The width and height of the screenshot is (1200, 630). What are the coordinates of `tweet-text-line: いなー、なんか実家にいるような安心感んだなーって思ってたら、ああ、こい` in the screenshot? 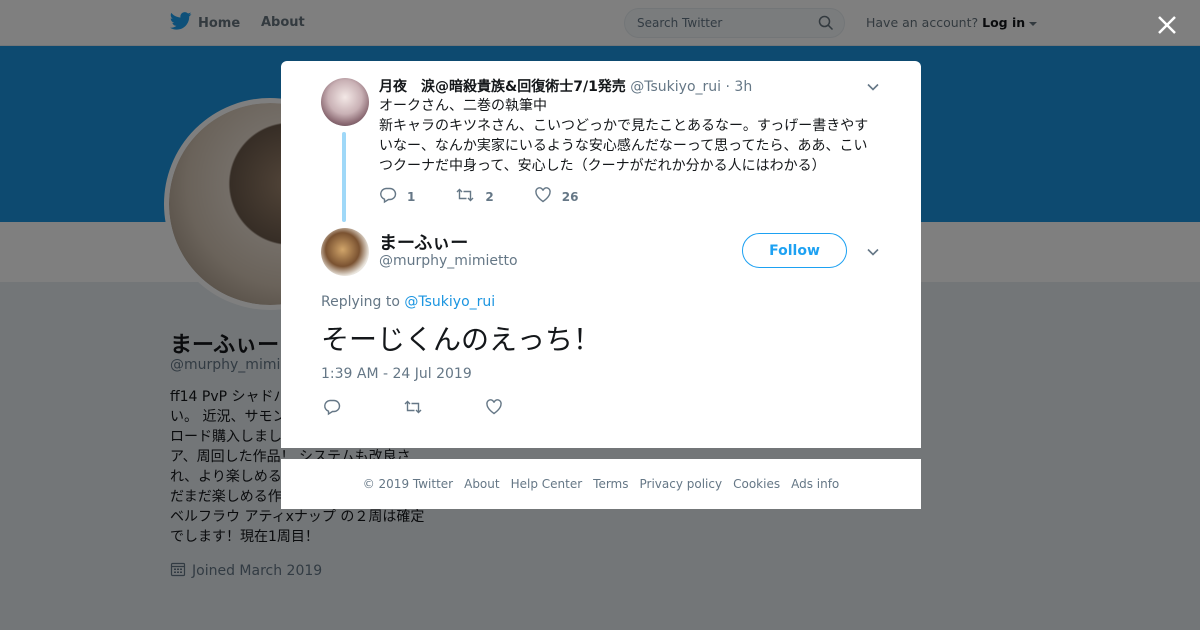 It's located at (623, 146).